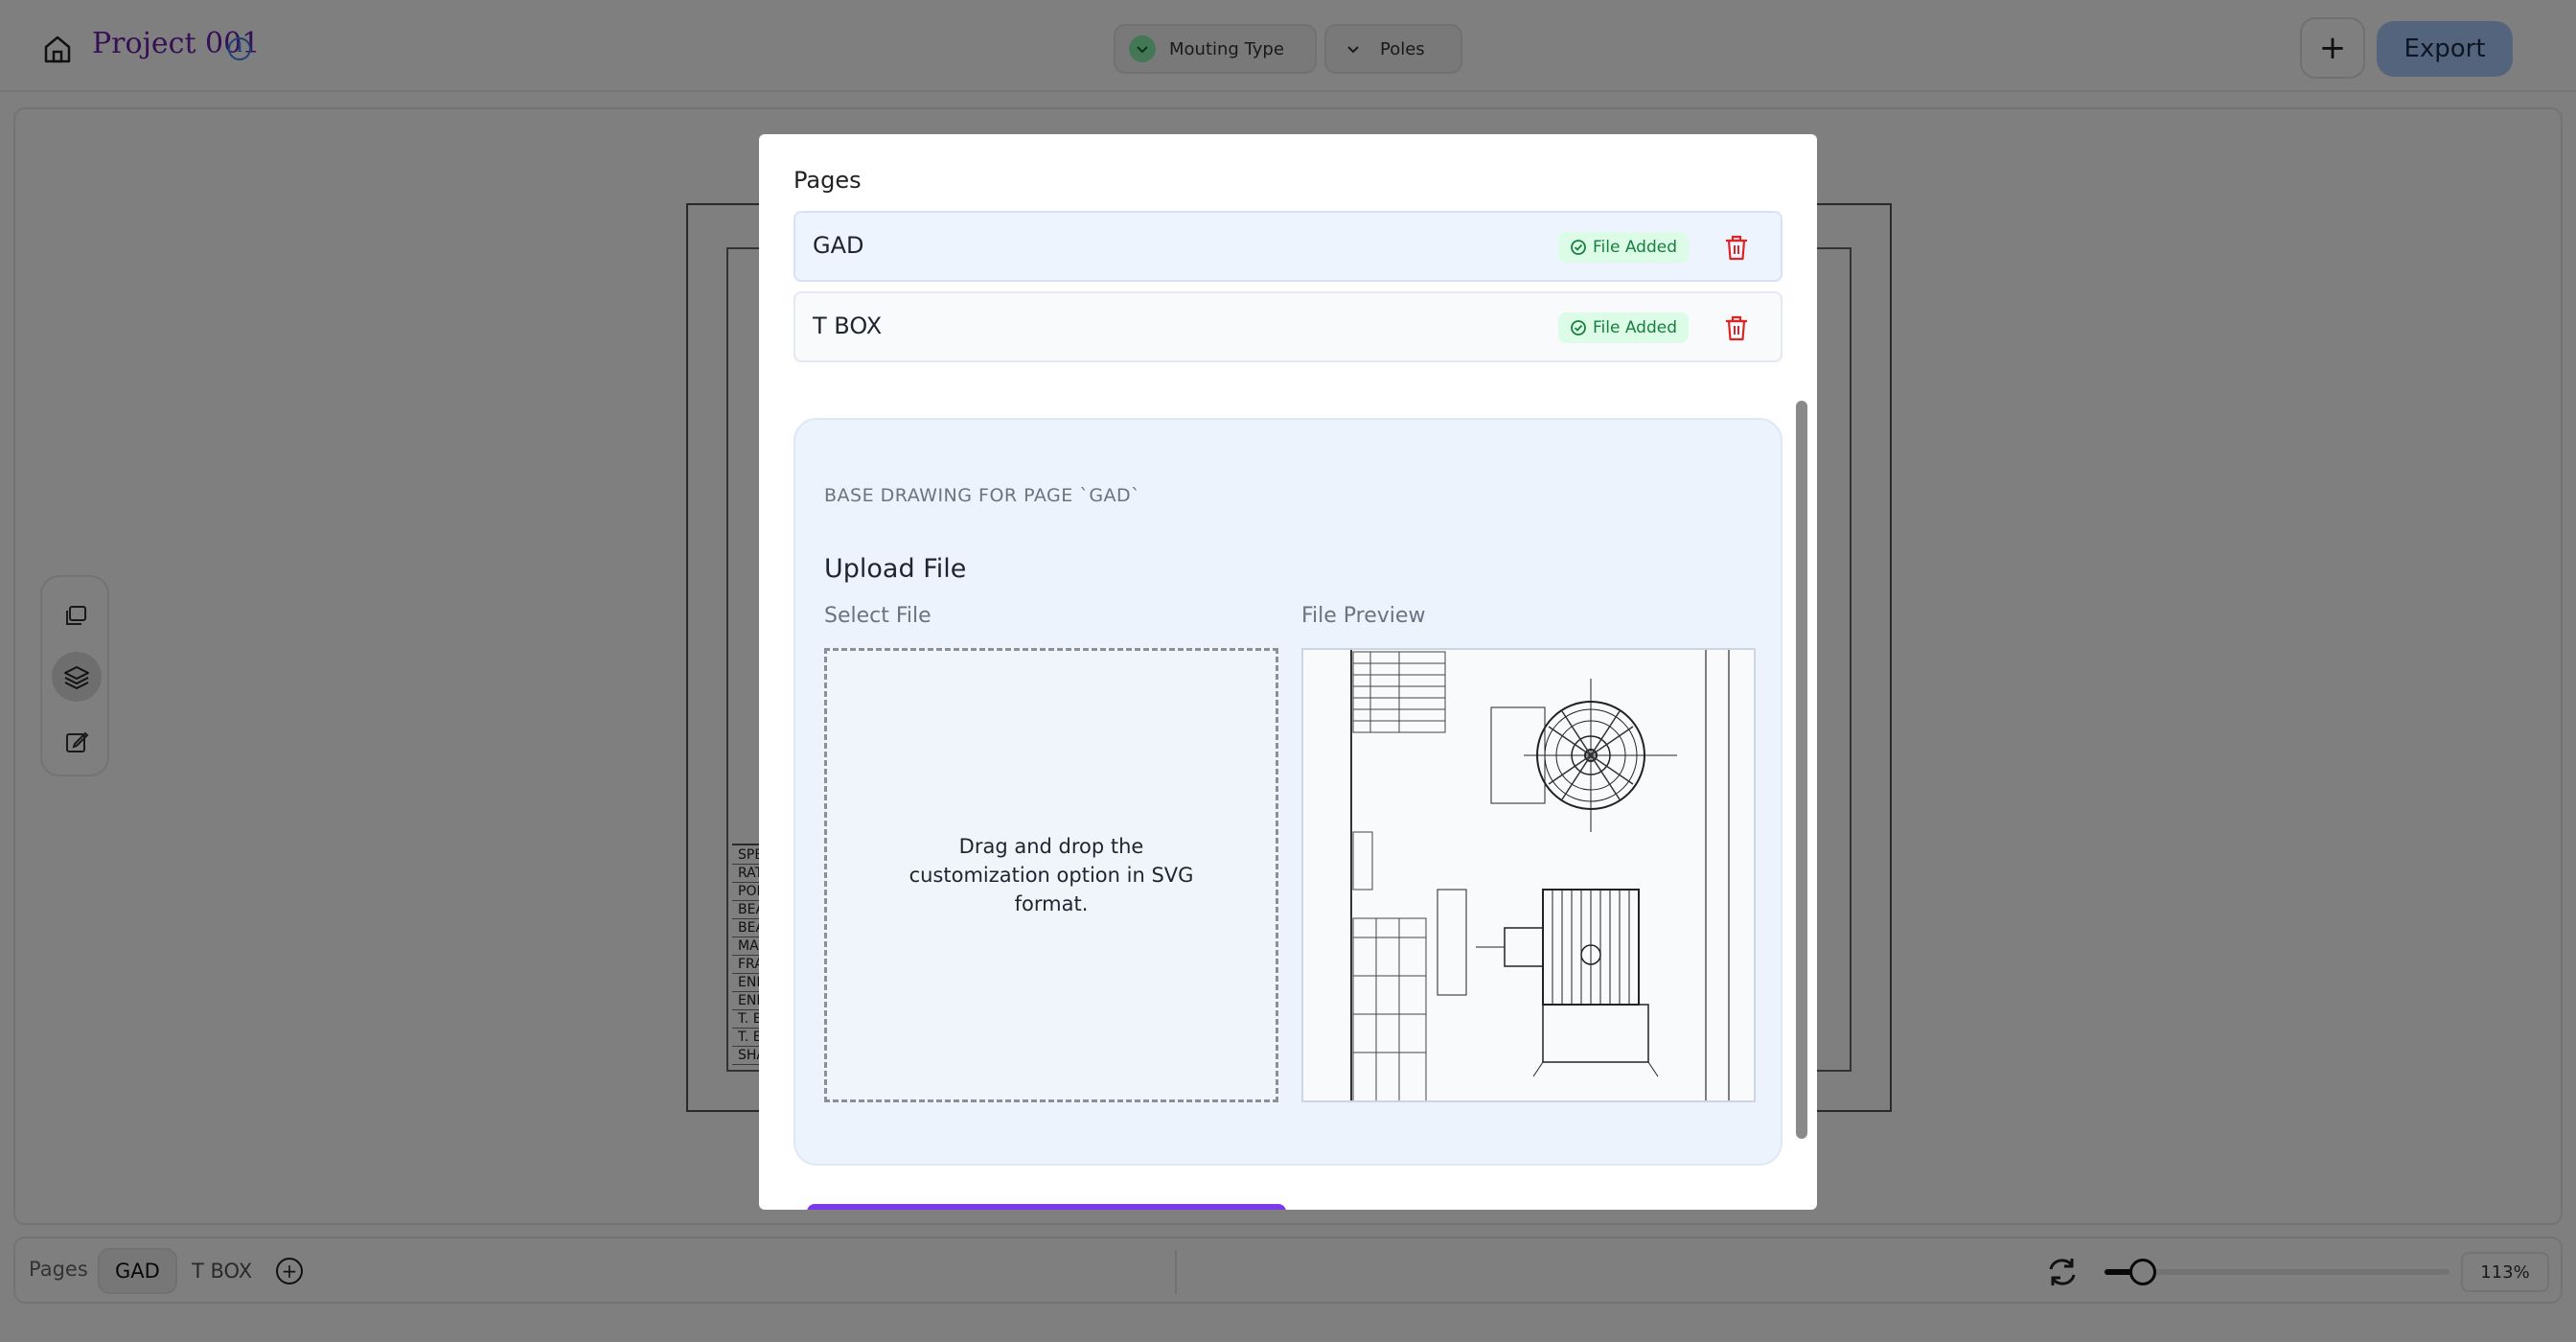 Image resolution: width=2576 pixels, height=1342 pixels. What do you see at coordinates (838, 245) in the screenshot?
I see `page-name: GAD` at bounding box center [838, 245].